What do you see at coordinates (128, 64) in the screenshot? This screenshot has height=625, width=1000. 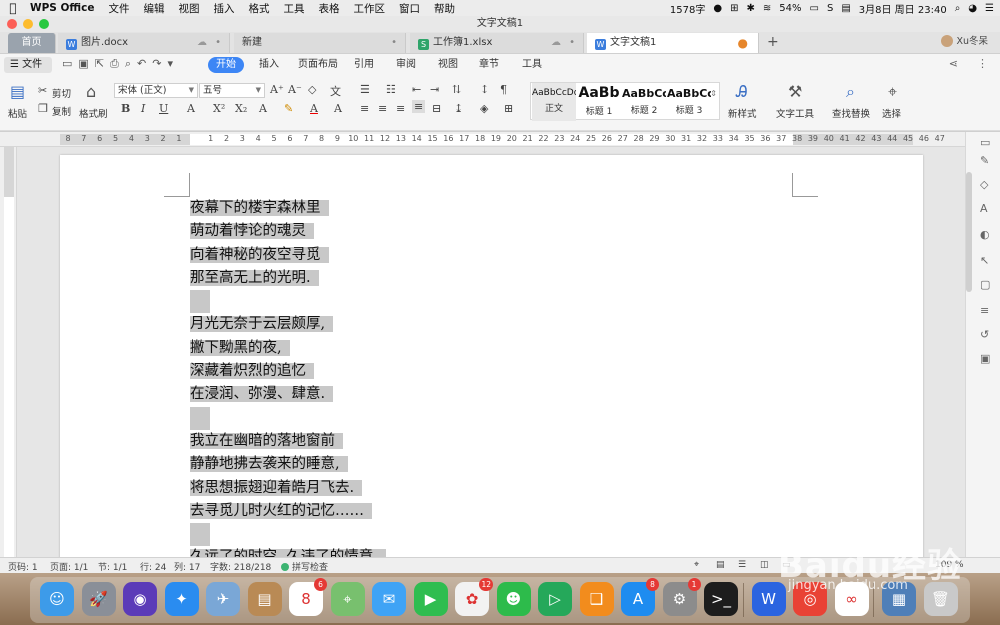 I see `print-preview-icon: ⌕` at bounding box center [128, 64].